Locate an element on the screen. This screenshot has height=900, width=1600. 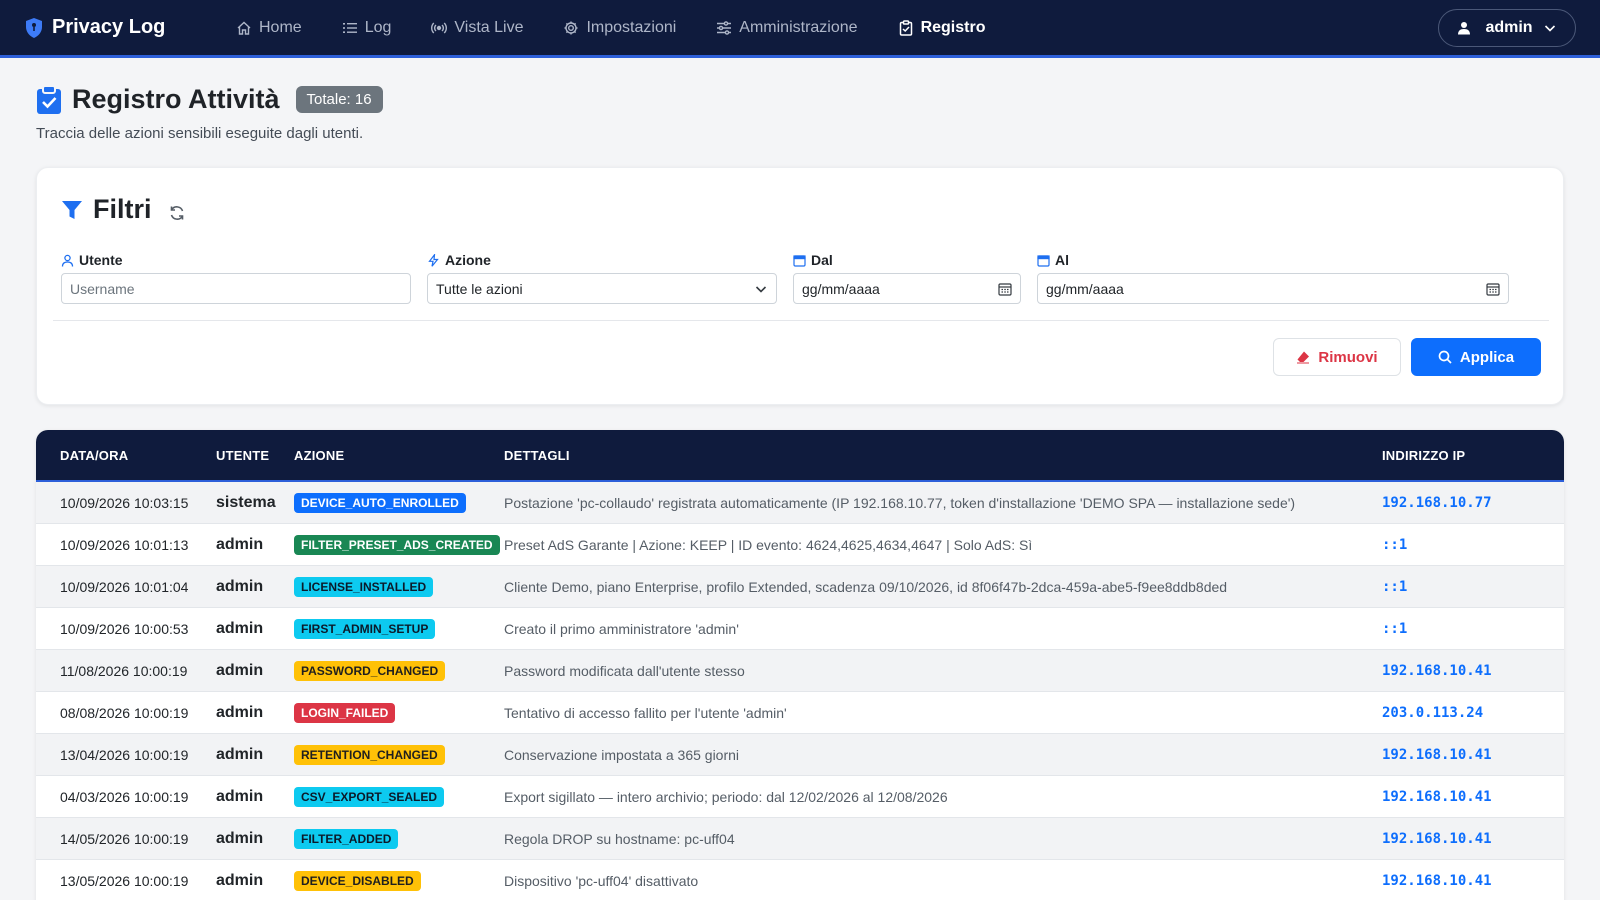
search-icon is located at coordinates (1445, 357).